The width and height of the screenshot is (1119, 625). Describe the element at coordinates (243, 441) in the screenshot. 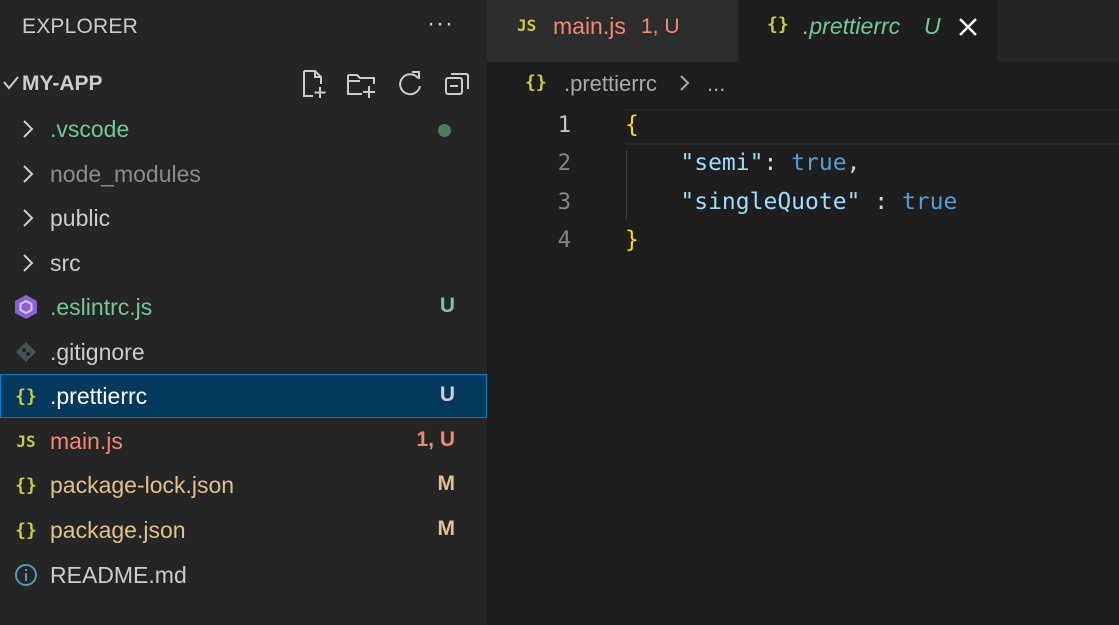

I see `tree-item-main-js: JS main.js 1, U` at that location.